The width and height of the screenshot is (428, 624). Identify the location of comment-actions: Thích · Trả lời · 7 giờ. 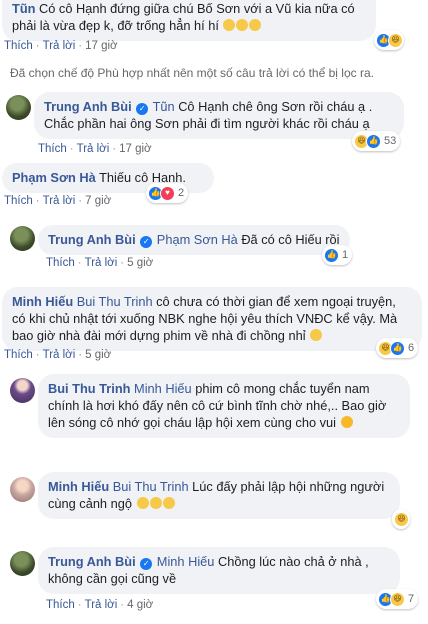
(58, 201).